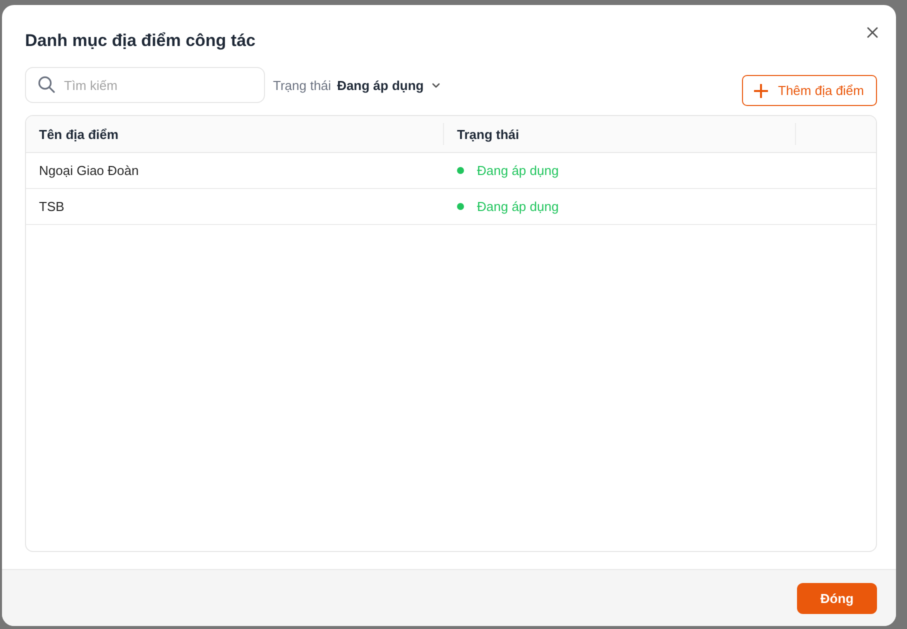 The height and width of the screenshot is (629, 907). What do you see at coordinates (809, 90) in the screenshot?
I see `add-location-button: Thêm địa điểm` at bounding box center [809, 90].